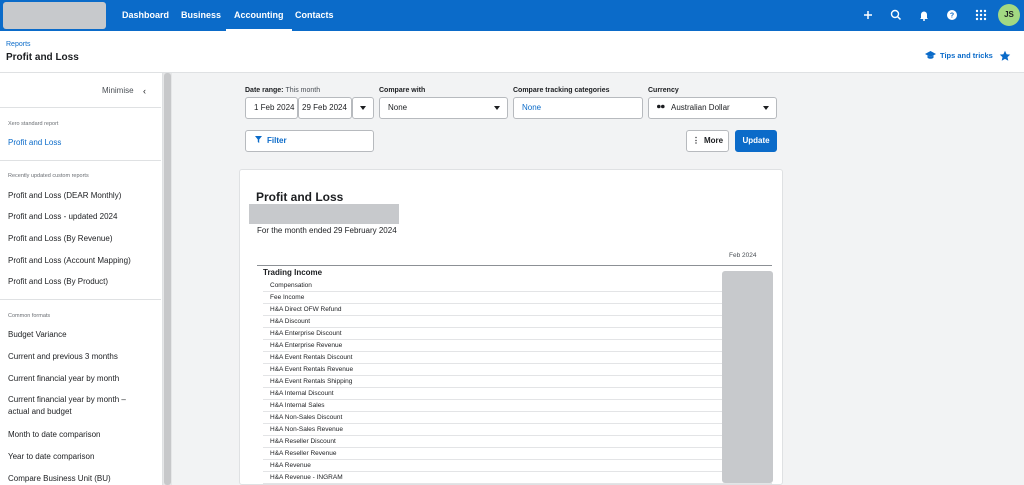 The width and height of the screenshot is (1024, 485). I want to click on report-values-redacted, so click(747, 377).